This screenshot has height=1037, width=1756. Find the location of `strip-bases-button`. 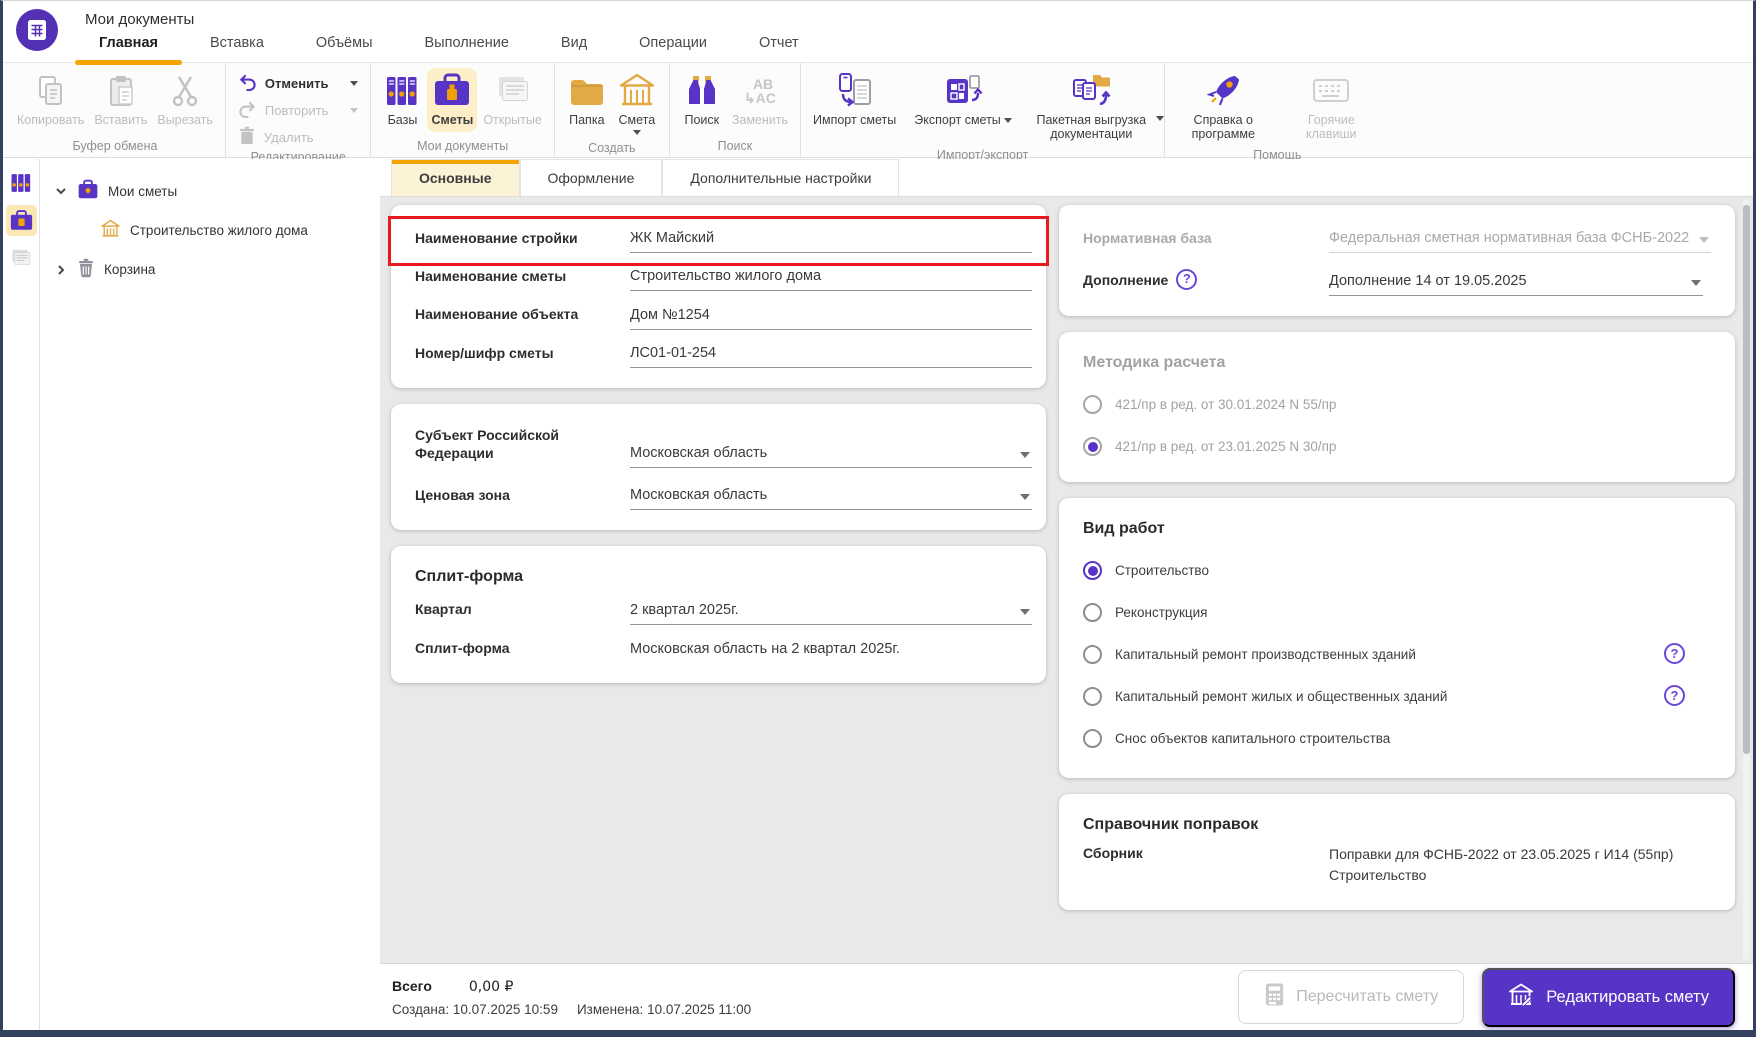

strip-bases-button is located at coordinates (21, 182).